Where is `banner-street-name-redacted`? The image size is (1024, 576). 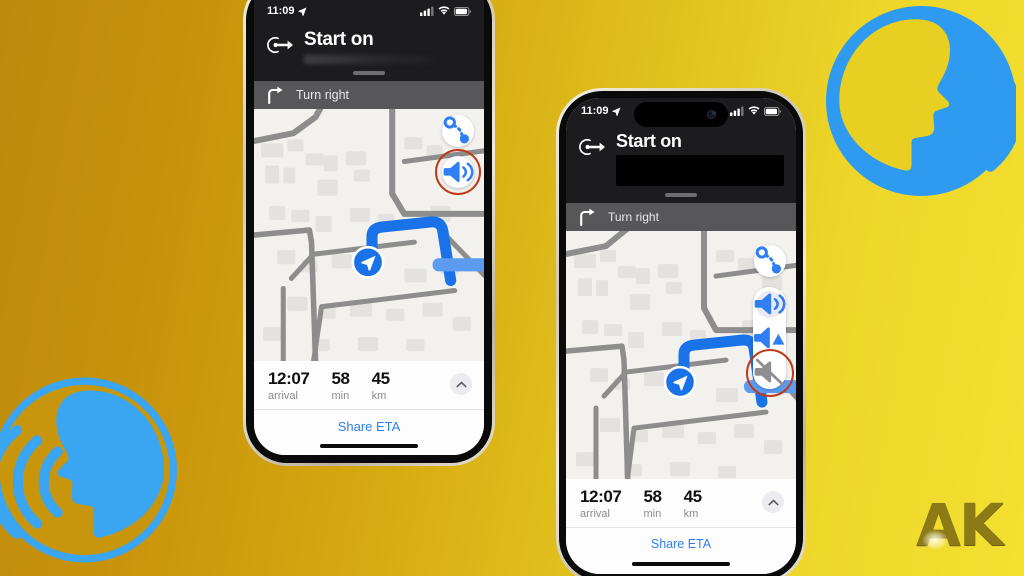
banner-street-name-redacted is located at coordinates (700, 170).